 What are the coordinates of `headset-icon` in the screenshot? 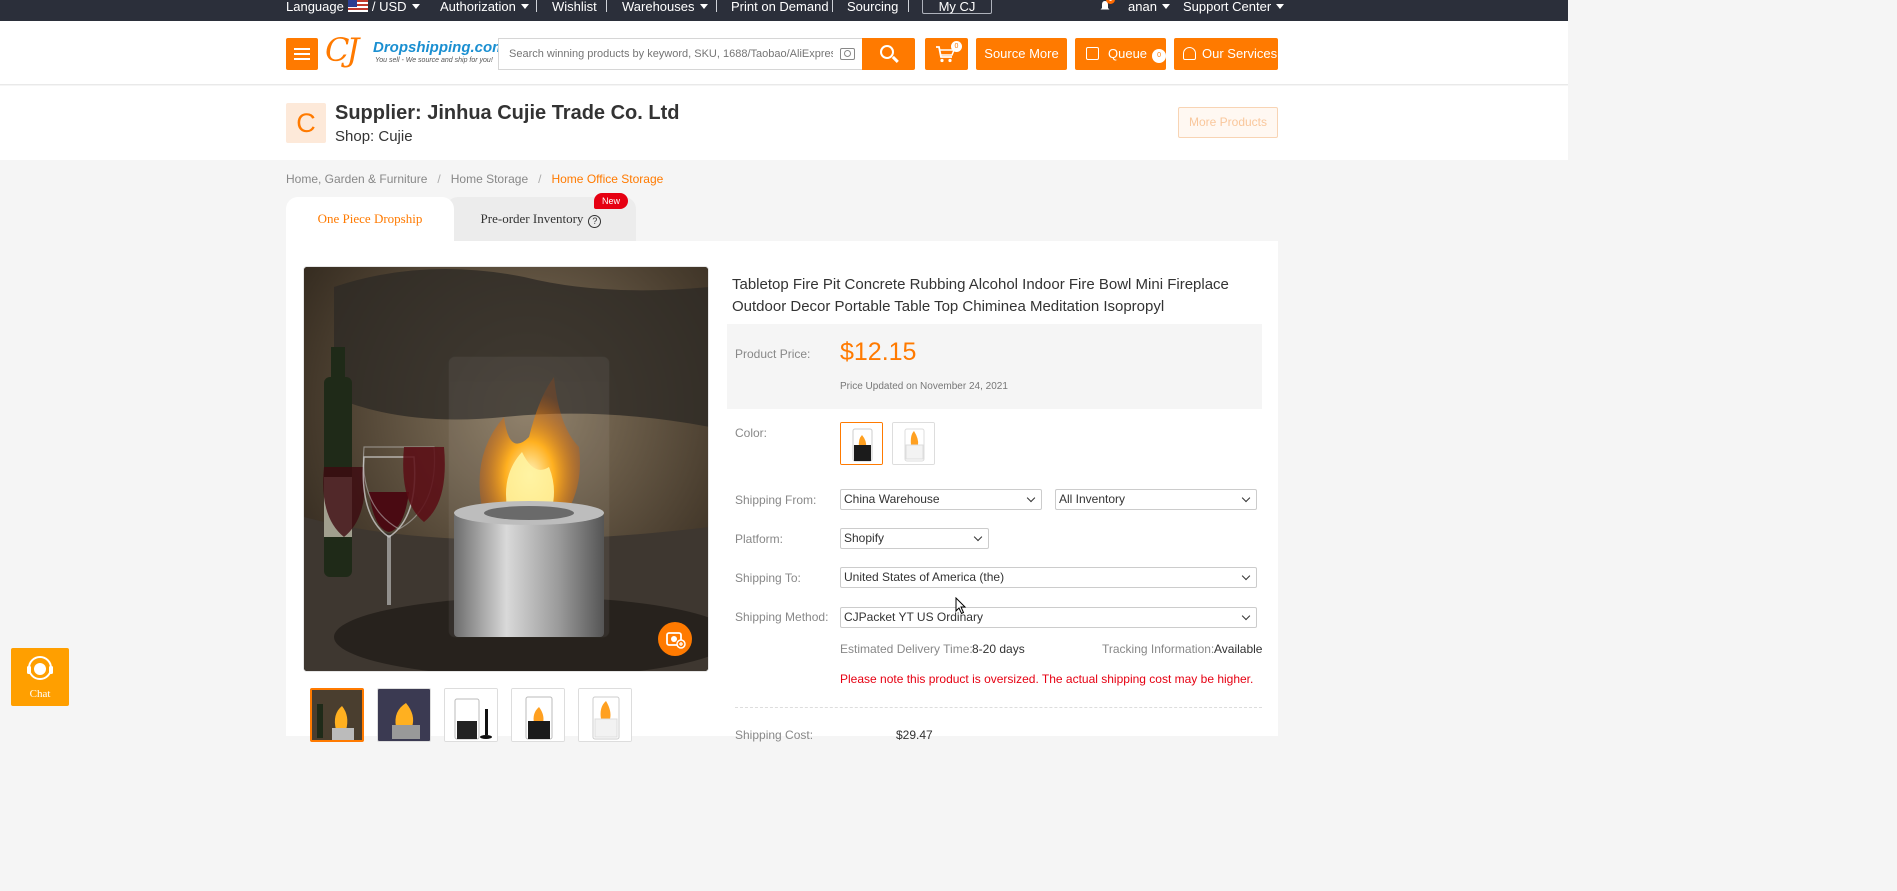 It's located at (40, 668).